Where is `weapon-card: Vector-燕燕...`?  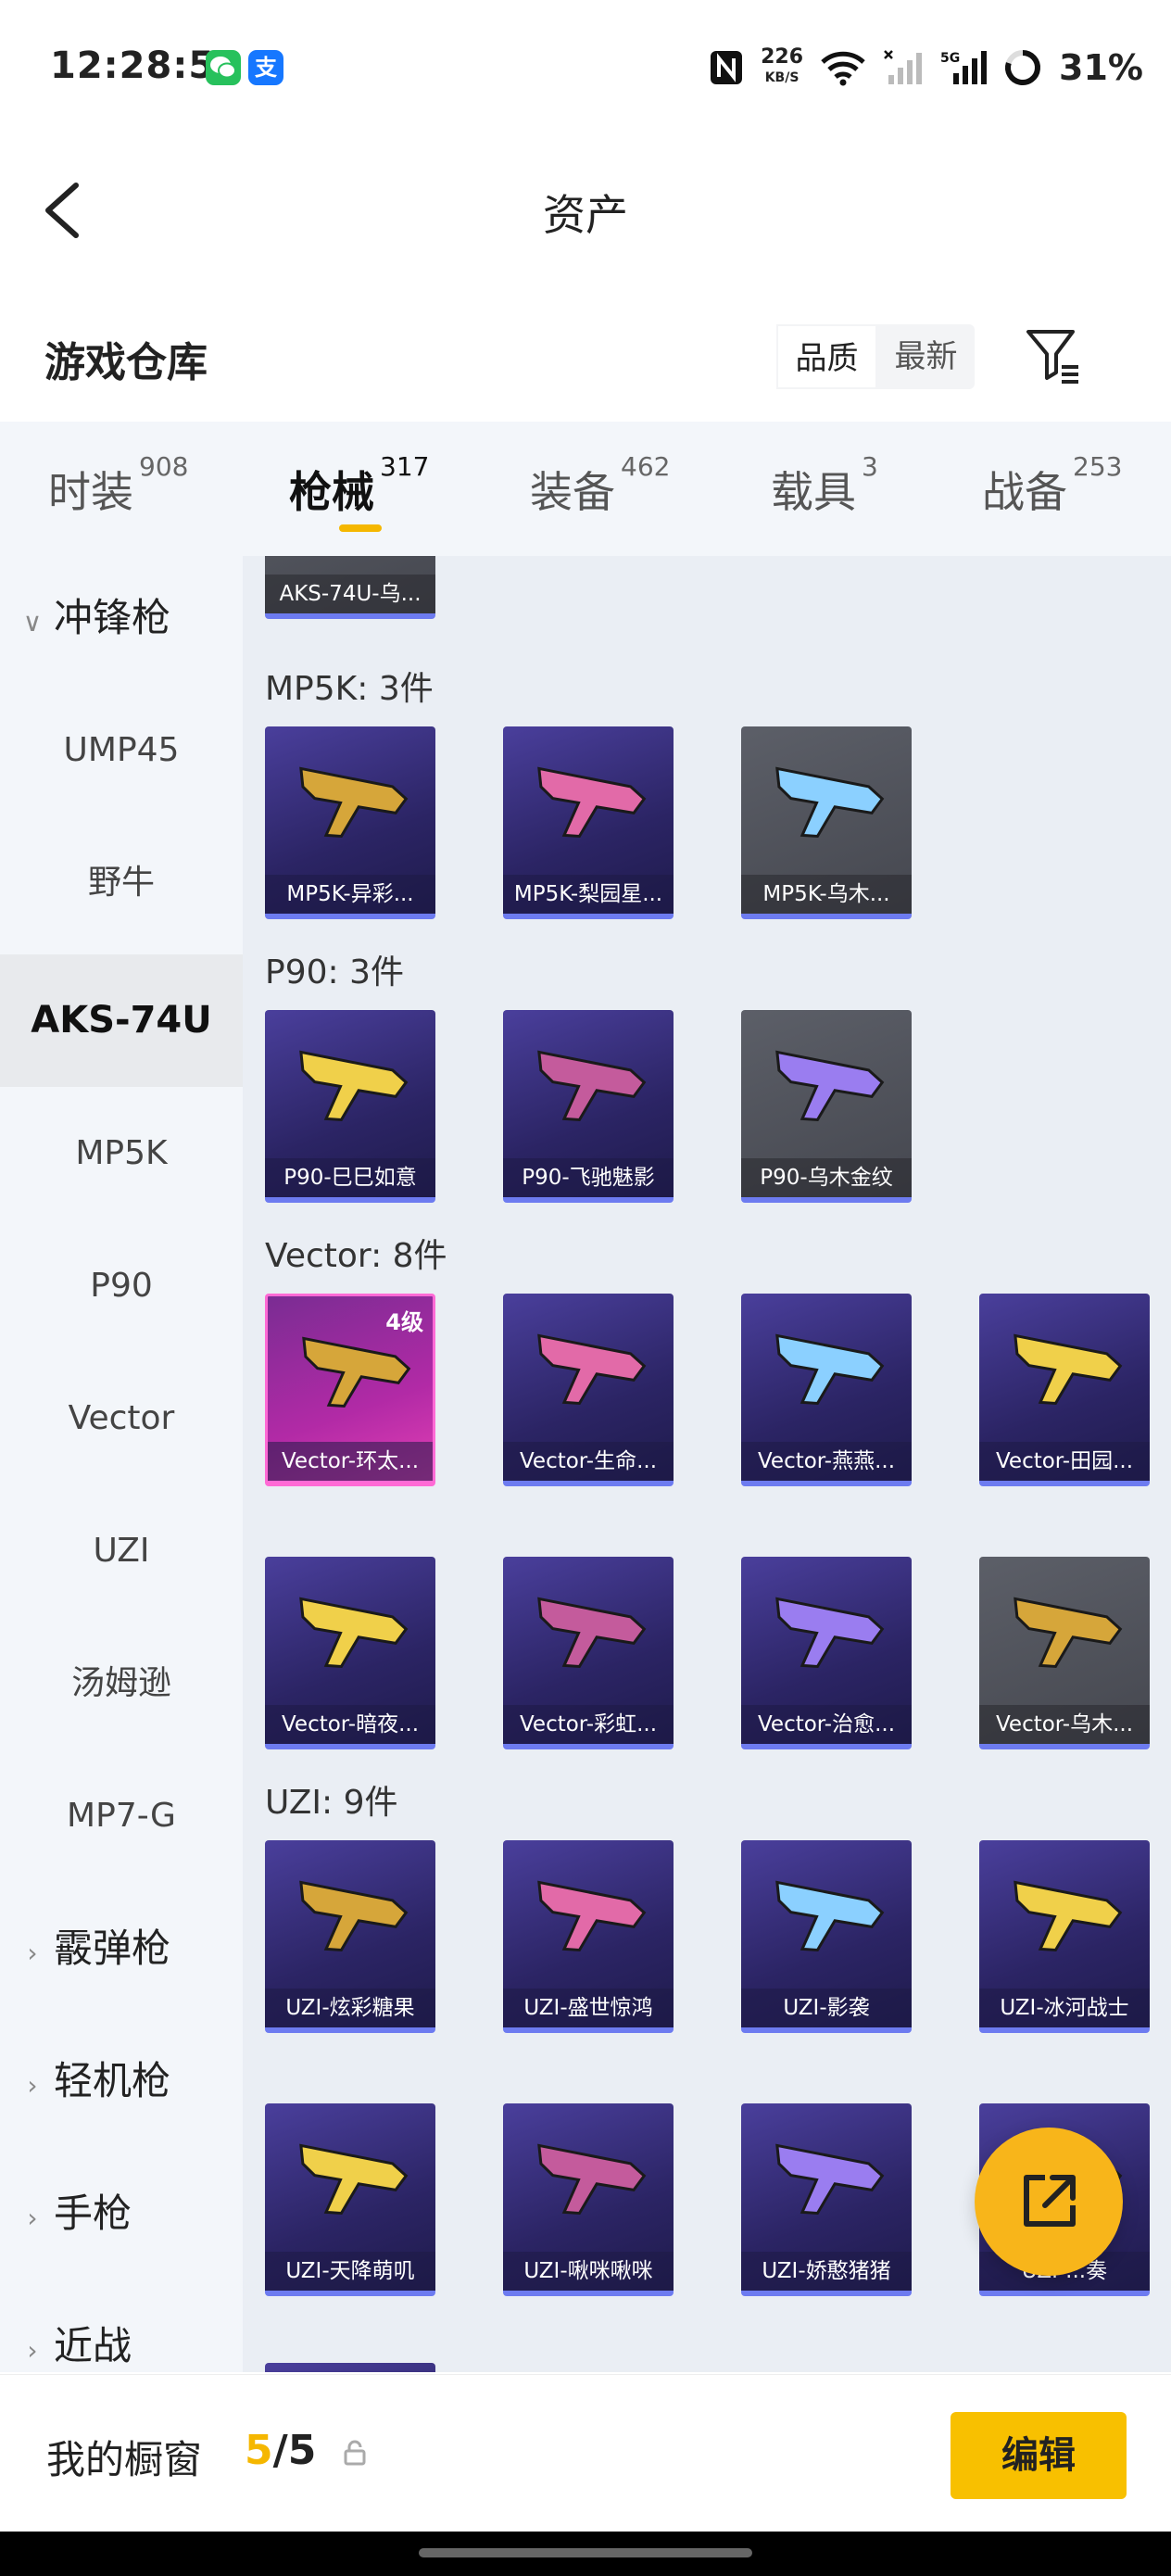
weapon-card: Vector-燕燕... is located at coordinates (827, 1390).